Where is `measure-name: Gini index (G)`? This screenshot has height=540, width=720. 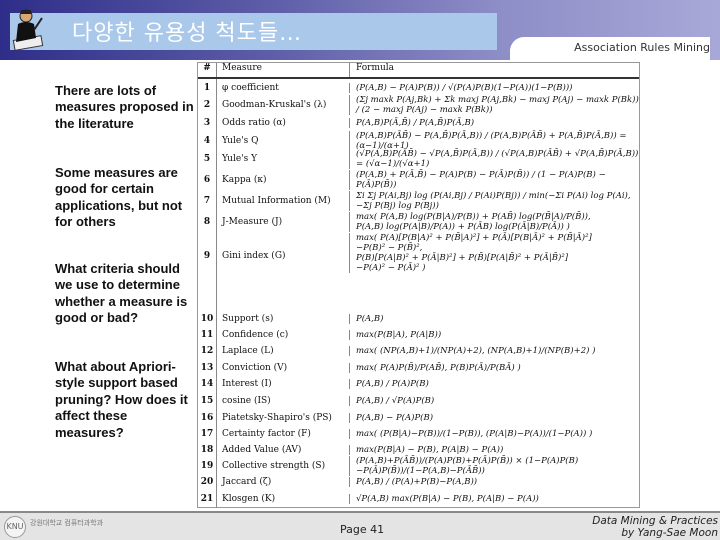 measure-name: Gini index (G) is located at coordinates (282, 272).